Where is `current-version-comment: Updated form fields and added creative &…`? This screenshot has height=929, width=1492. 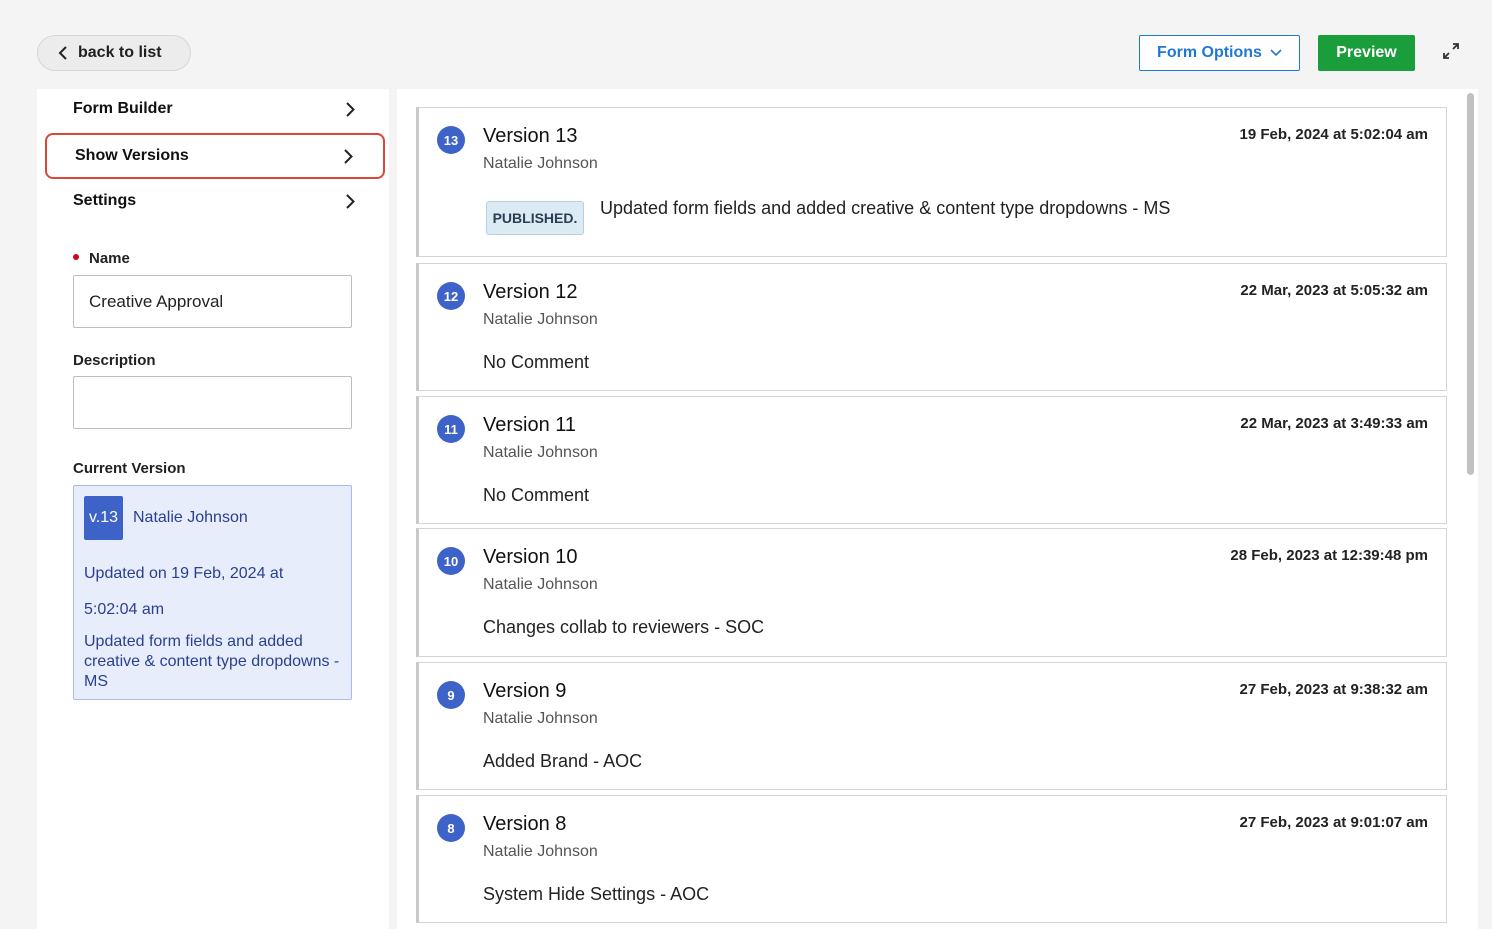
current-version-comment: Updated form fields and added creative &… is located at coordinates (212, 661).